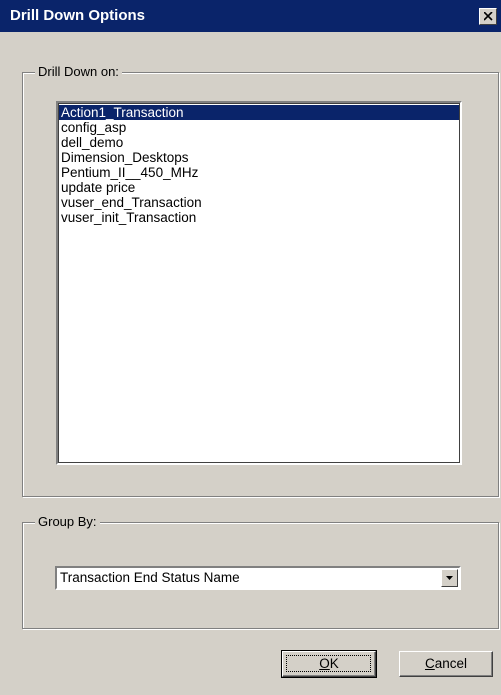 Image resolution: width=501 pixels, height=695 pixels. Describe the element at coordinates (451, 663) in the screenshot. I see `cancel-label-rest: ancel` at that location.